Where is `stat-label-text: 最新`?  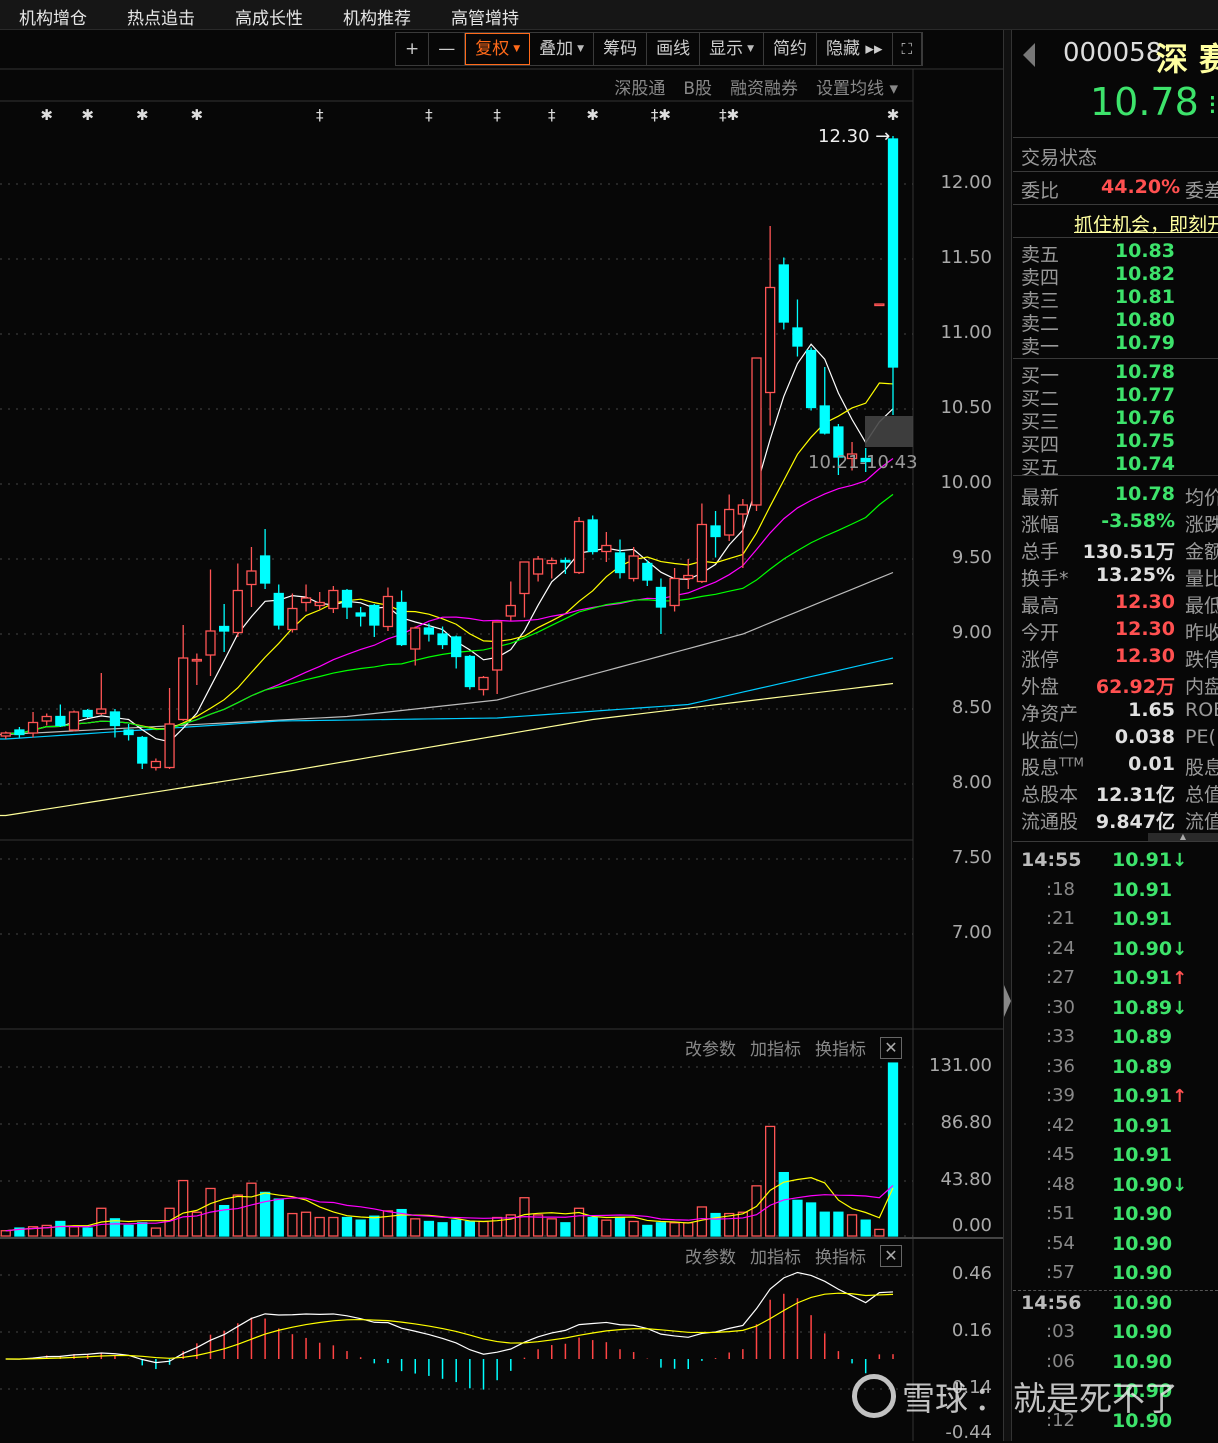 stat-label-text: 最新 is located at coordinates (1040, 498).